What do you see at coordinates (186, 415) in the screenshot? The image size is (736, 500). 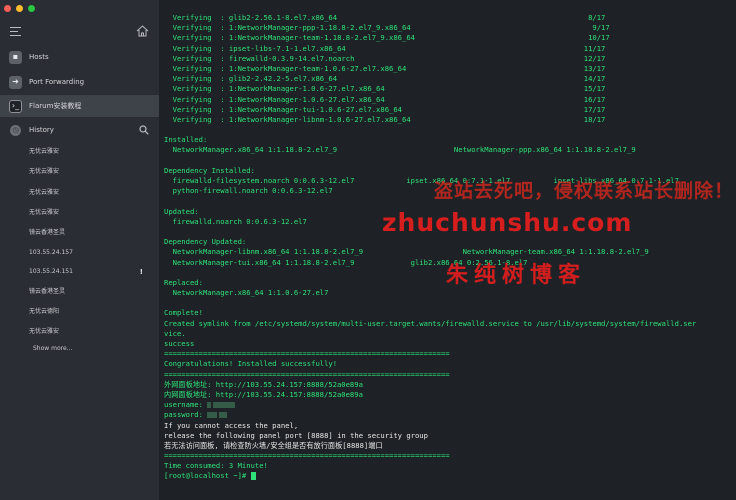 I see `terminal-text: password:` at bounding box center [186, 415].